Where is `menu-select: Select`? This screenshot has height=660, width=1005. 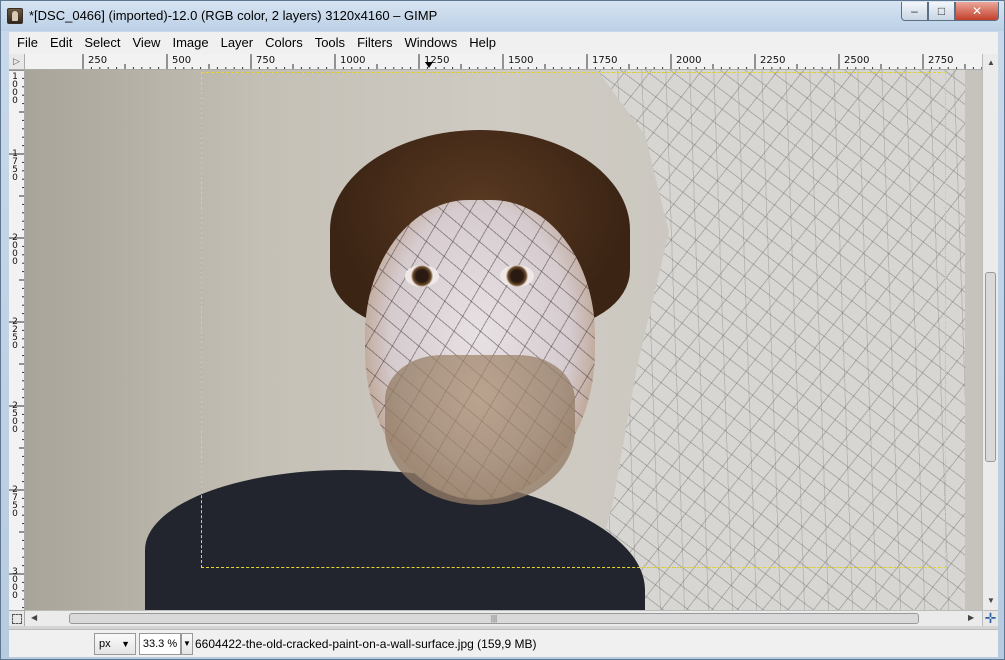
menu-select: Select is located at coordinates (102, 43).